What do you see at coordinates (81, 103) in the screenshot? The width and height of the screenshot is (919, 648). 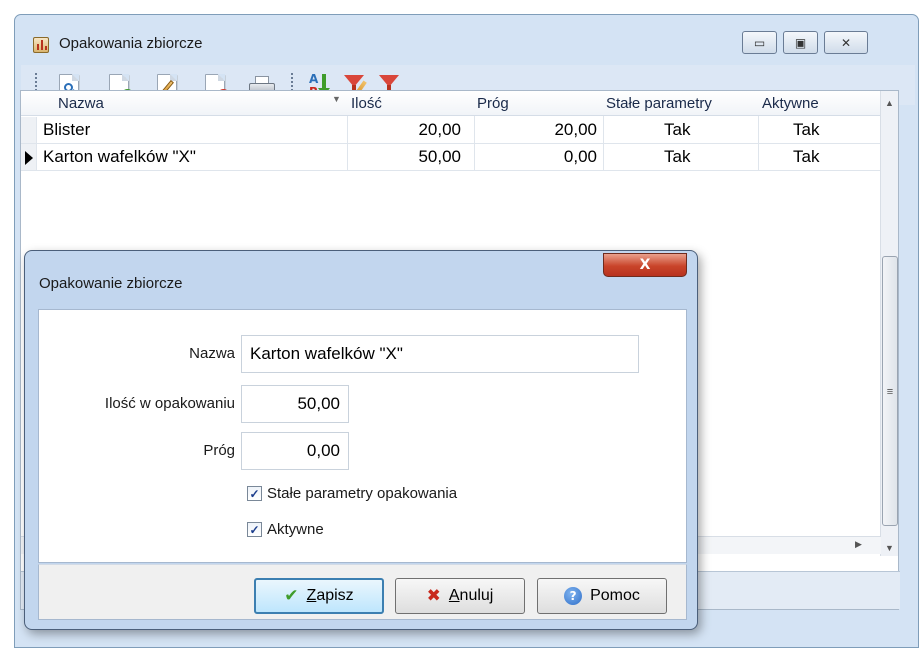 I see `column-header-nazwa: Nazwa` at bounding box center [81, 103].